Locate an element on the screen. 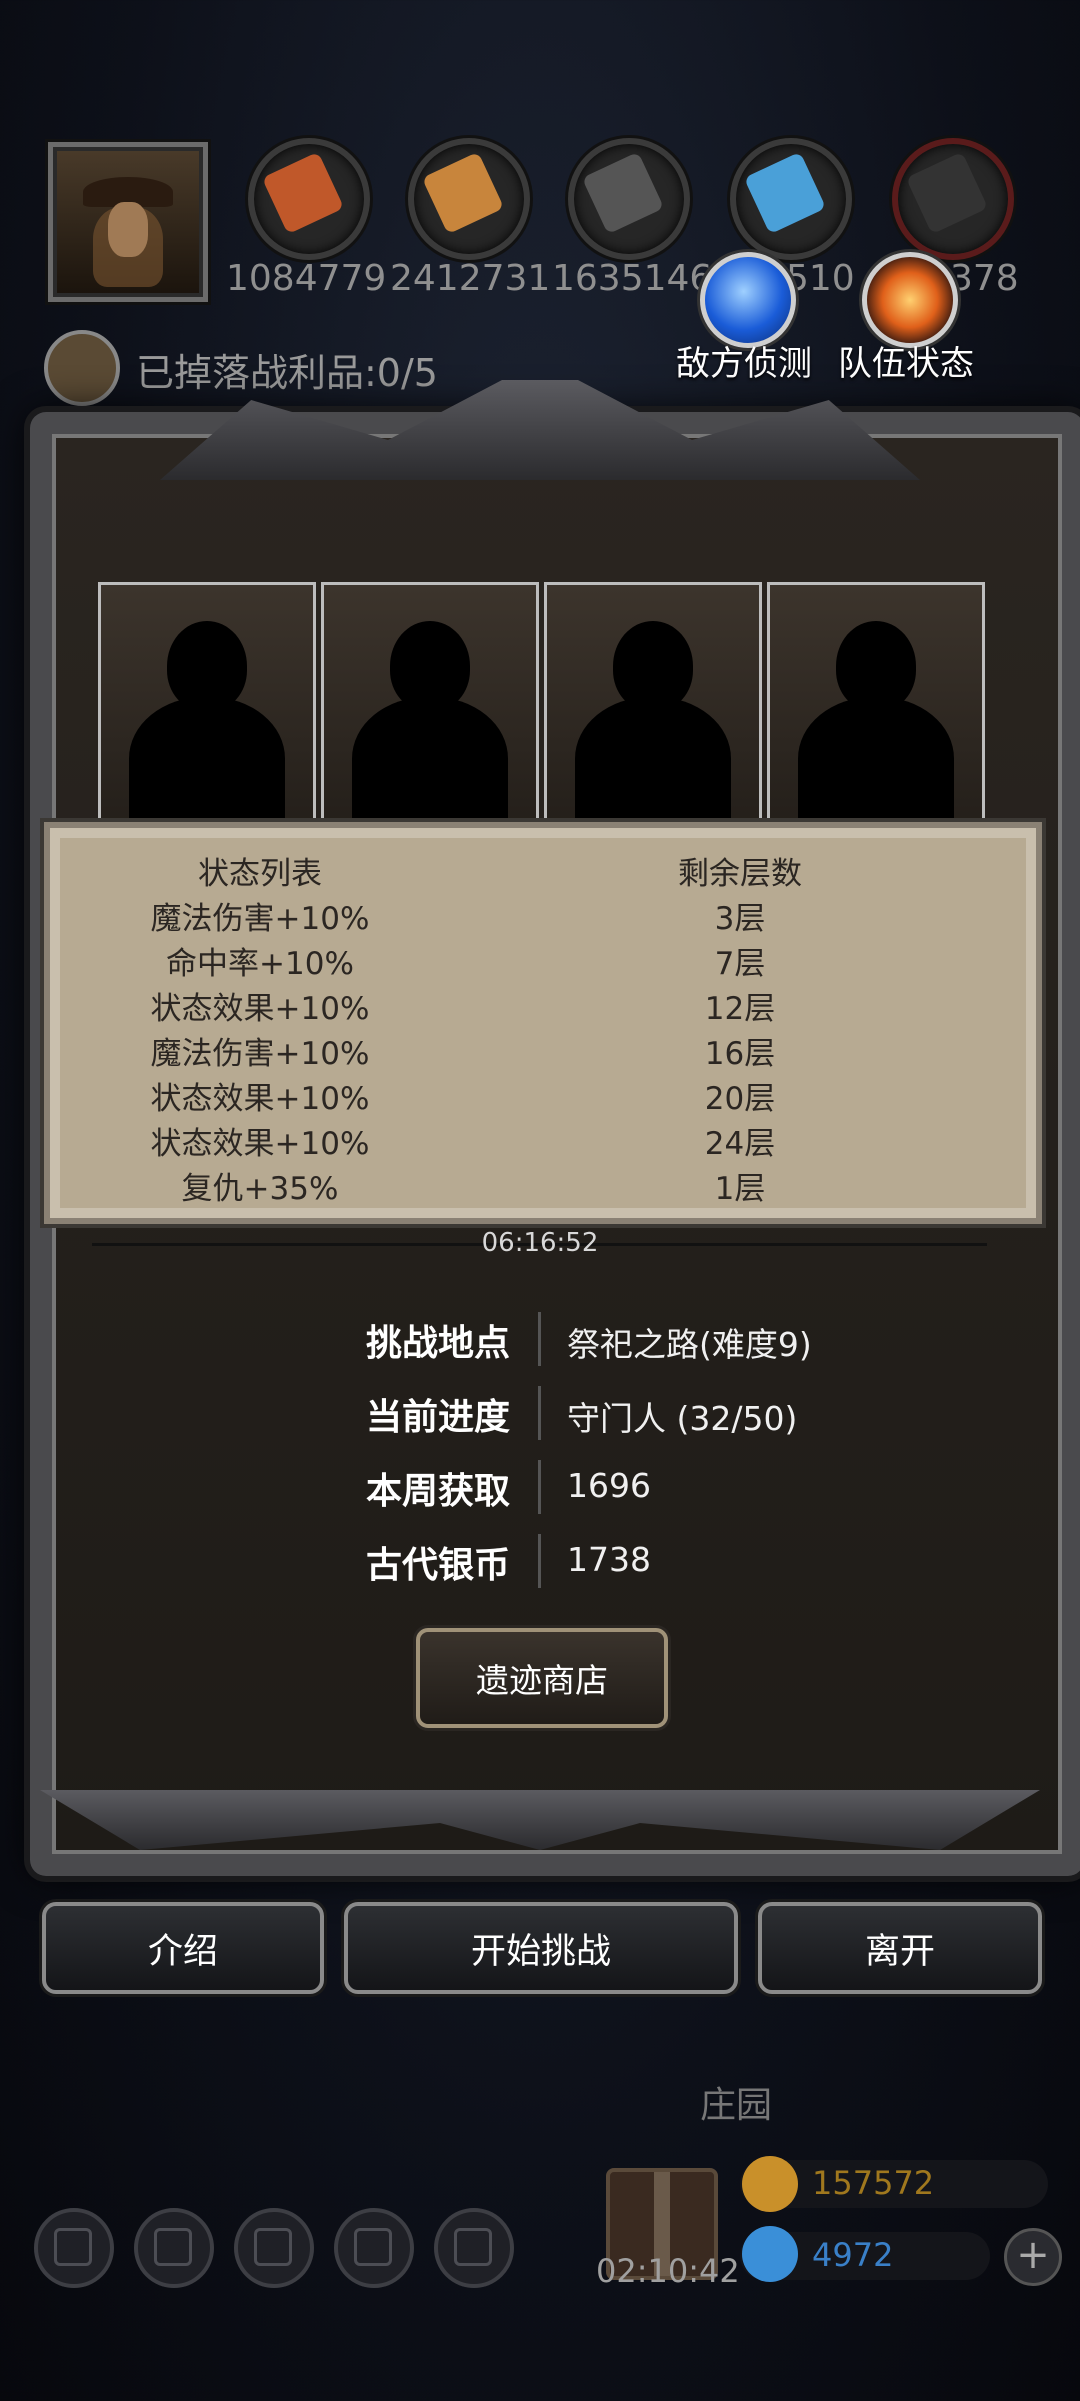  status-row: 魔法伤害+10% 16层 is located at coordinates (463, 1054).